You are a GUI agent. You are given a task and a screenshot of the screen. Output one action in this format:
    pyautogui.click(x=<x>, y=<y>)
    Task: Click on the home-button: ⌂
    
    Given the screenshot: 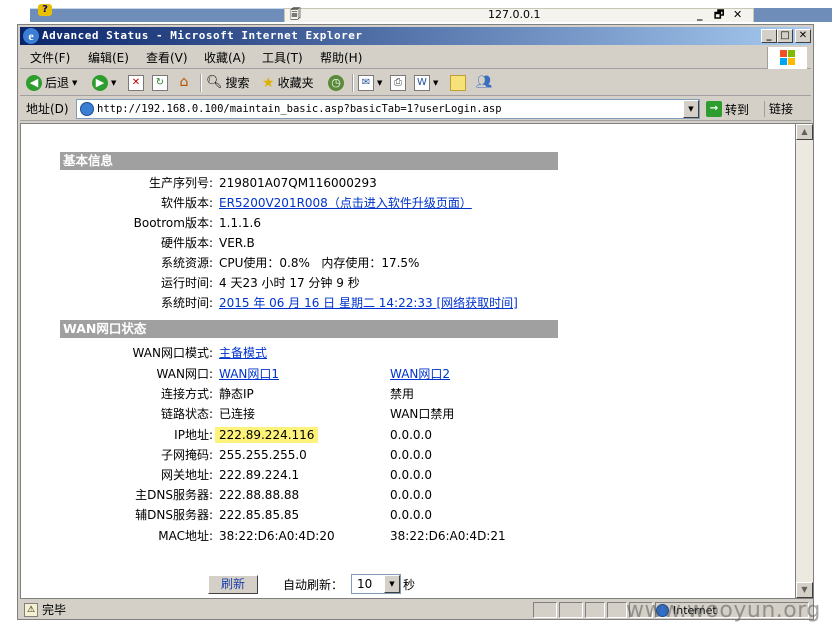 What is the action you would take?
    pyautogui.click(x=184, y=83)
    